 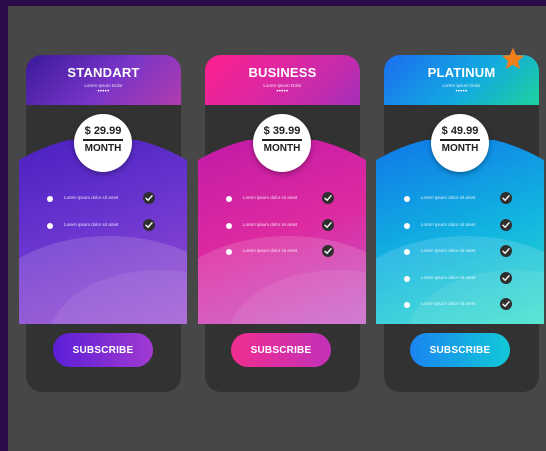 What do you see at coordinates (282, 131) in the screenshot?
I see `price-value: $ 39.99` at bounding box center [282, 131].